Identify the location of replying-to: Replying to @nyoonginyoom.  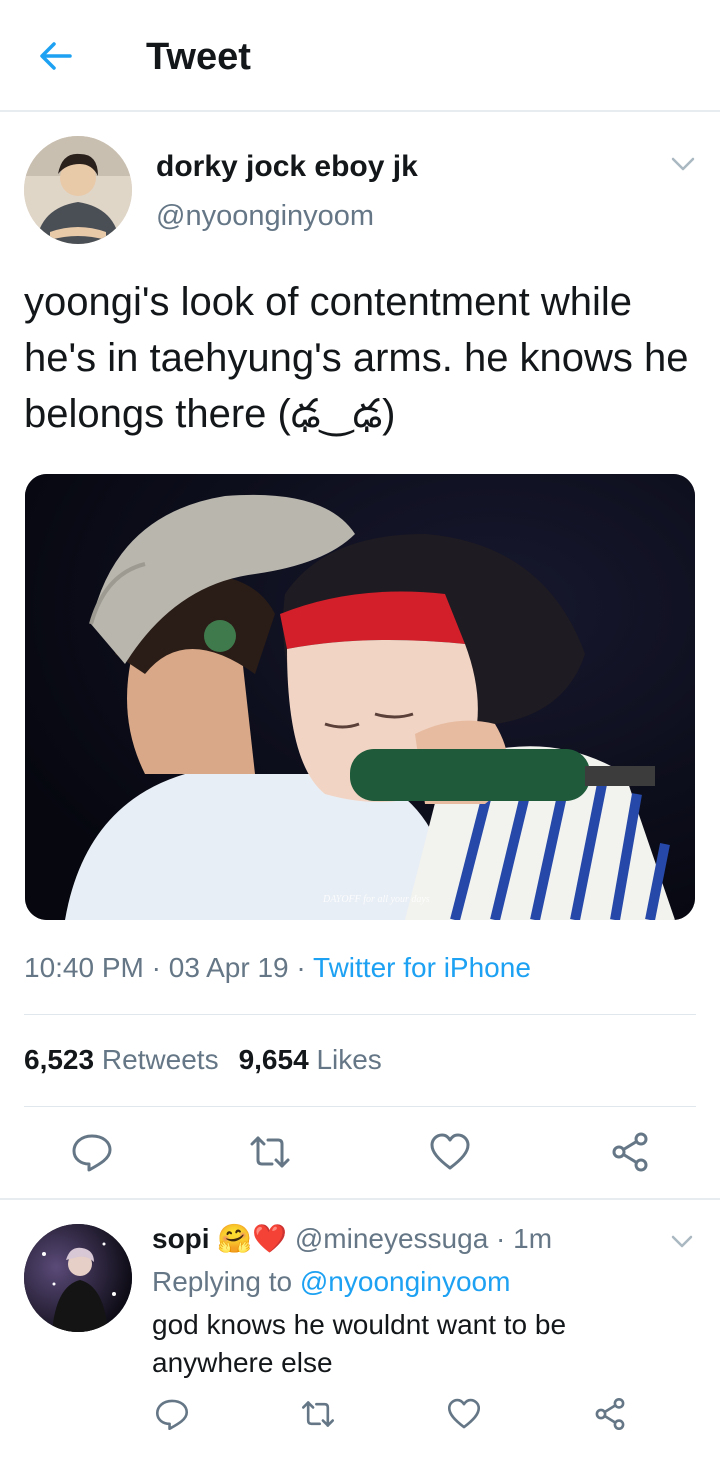
(331, 1282).